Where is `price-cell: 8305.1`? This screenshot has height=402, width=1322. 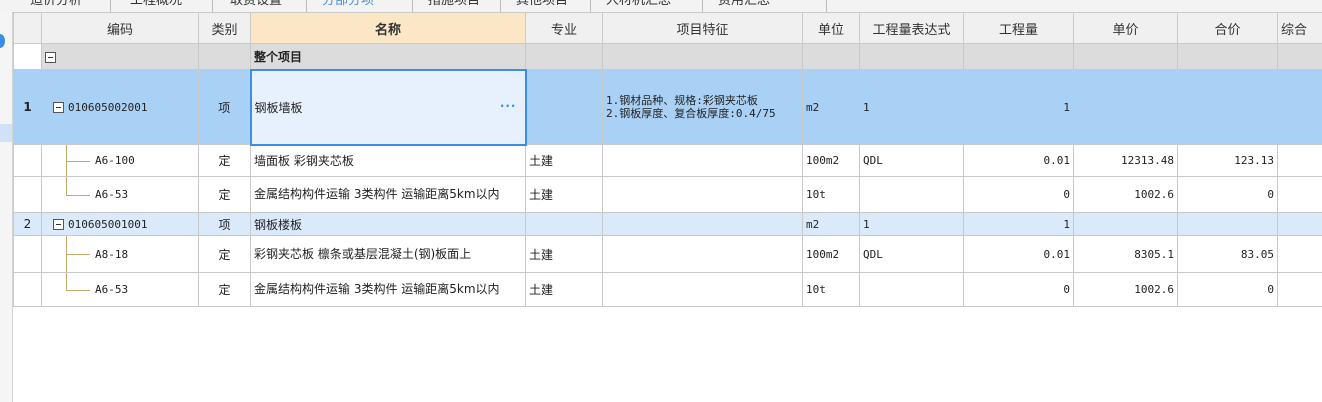 price-cell: 8305.1 is located at coordinates (1125, 254).